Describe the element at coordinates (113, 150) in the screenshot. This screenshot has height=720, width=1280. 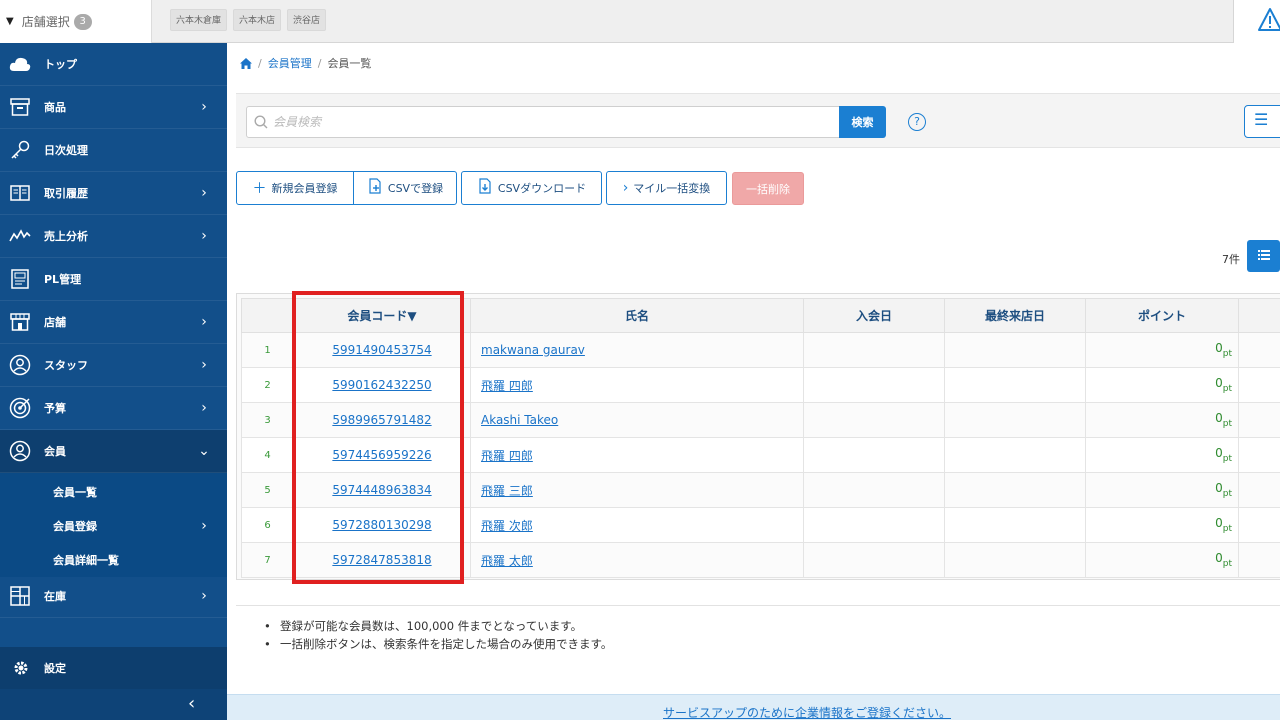
I see `sidebar-item-daily: 日次処理` at that location.